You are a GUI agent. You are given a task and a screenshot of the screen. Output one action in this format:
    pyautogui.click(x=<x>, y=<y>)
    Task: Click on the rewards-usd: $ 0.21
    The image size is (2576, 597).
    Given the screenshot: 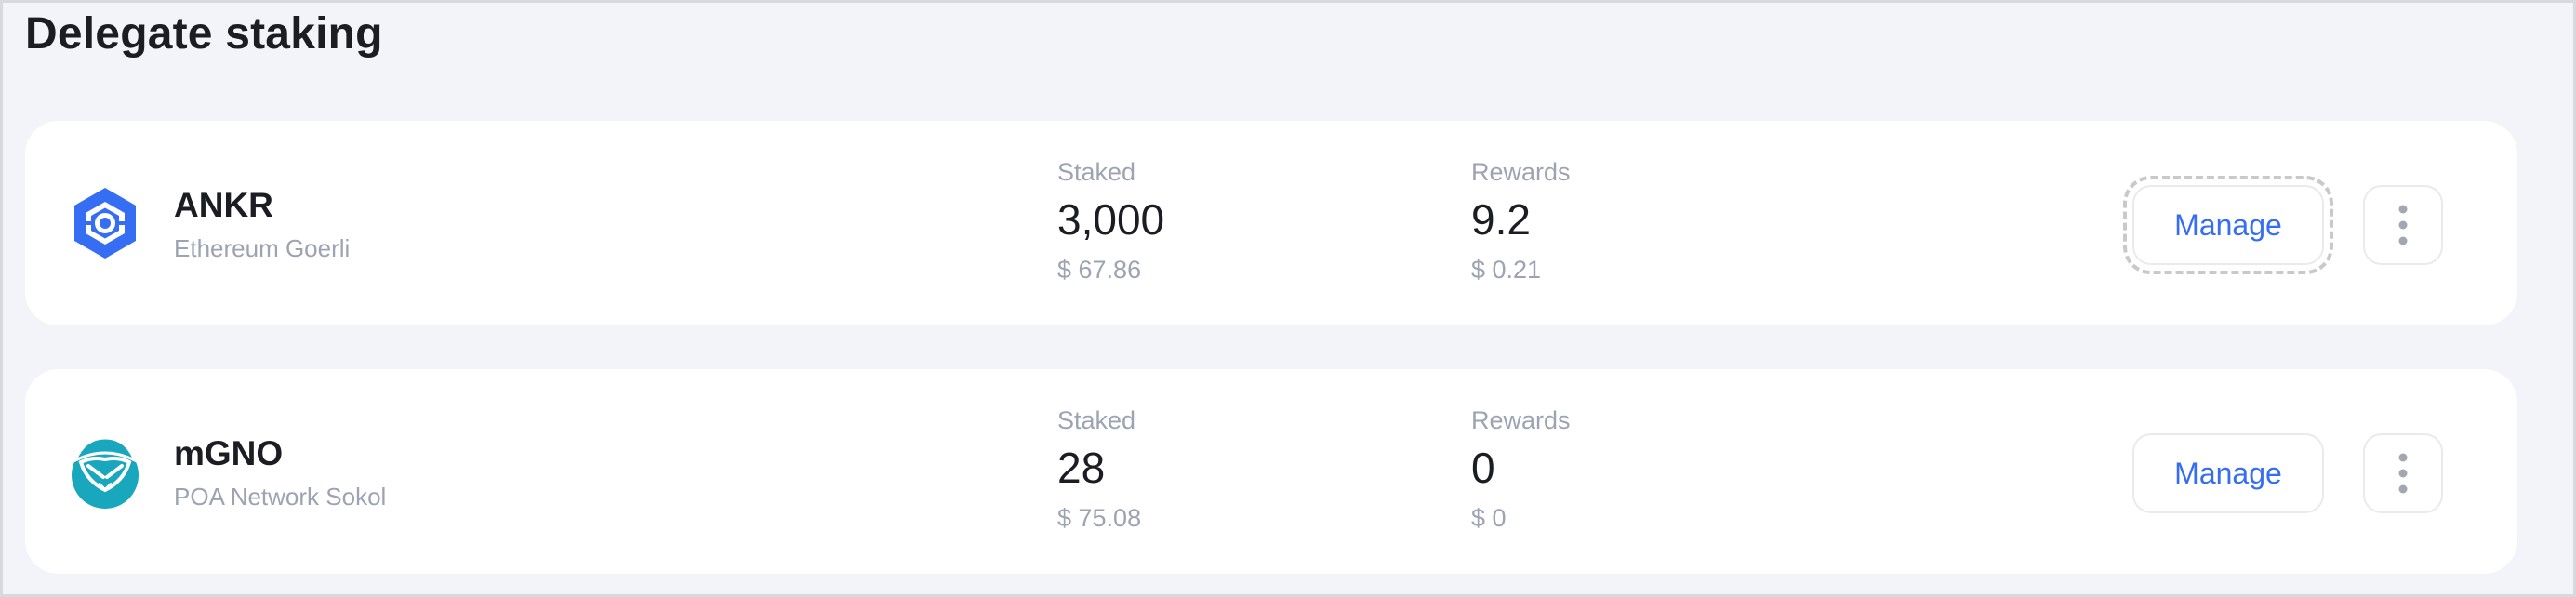 What is the action you would take?
    pyautogui.click(x=1506, y=270)
    